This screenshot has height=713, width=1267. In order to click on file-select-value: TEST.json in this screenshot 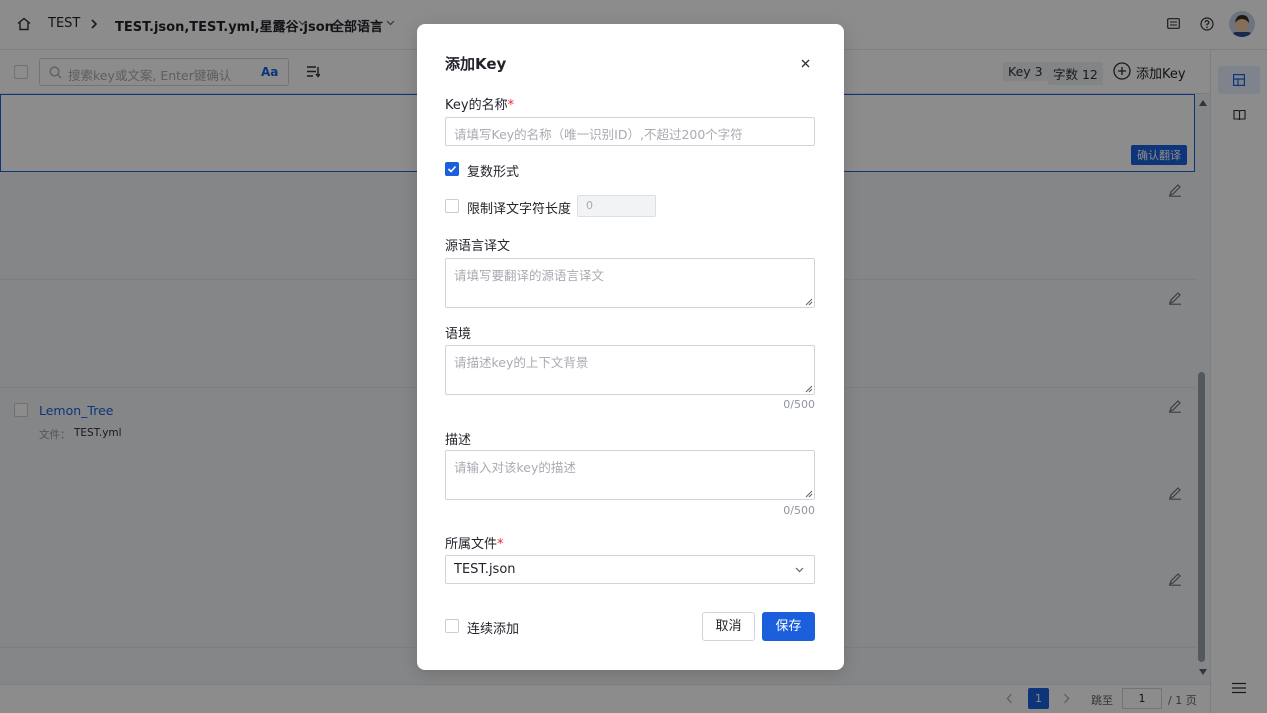, I will do `click(485, 569)`.